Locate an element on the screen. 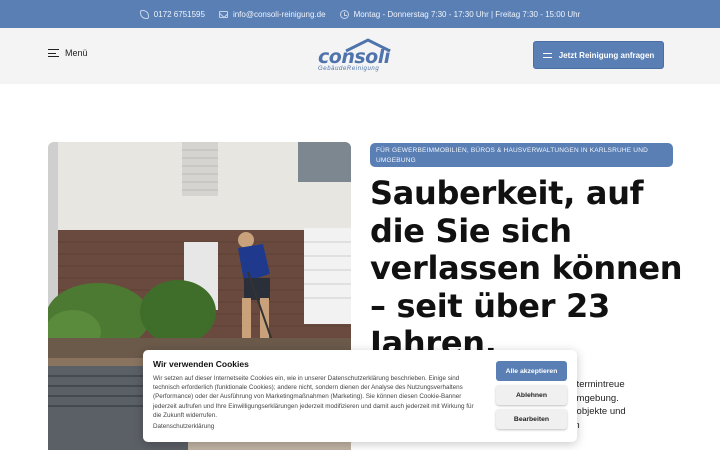  headline-line: verlassen können is located at coordinates (526, 268).